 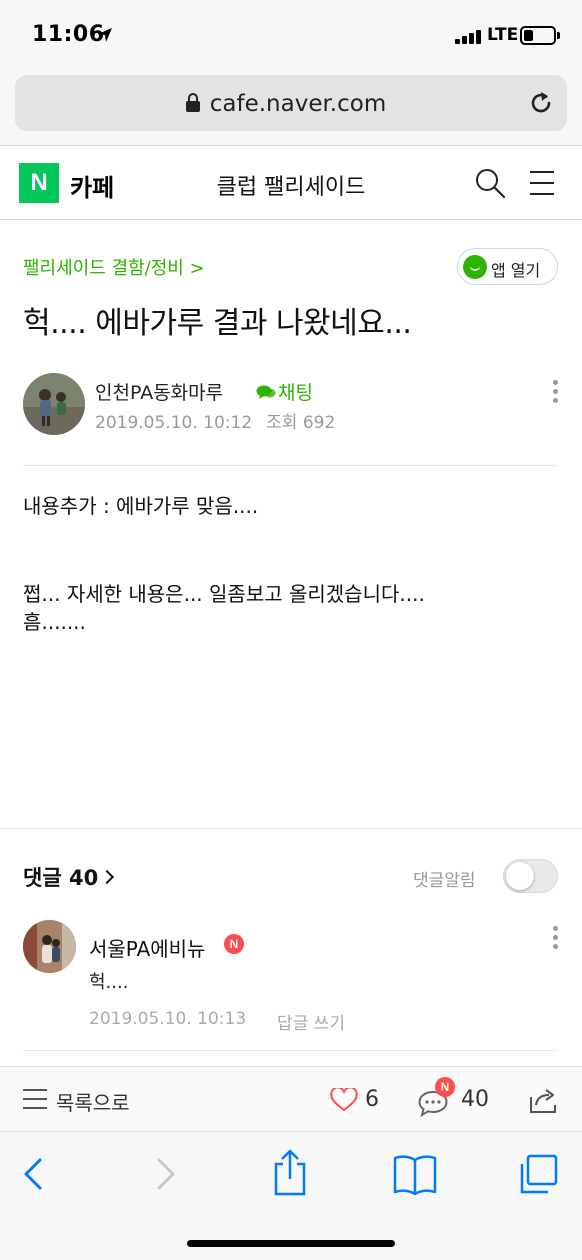 What do you see at coordinates (360, 1100) in the screenshot?
I see `like-button: 6` at bounding box center [360, 1100].